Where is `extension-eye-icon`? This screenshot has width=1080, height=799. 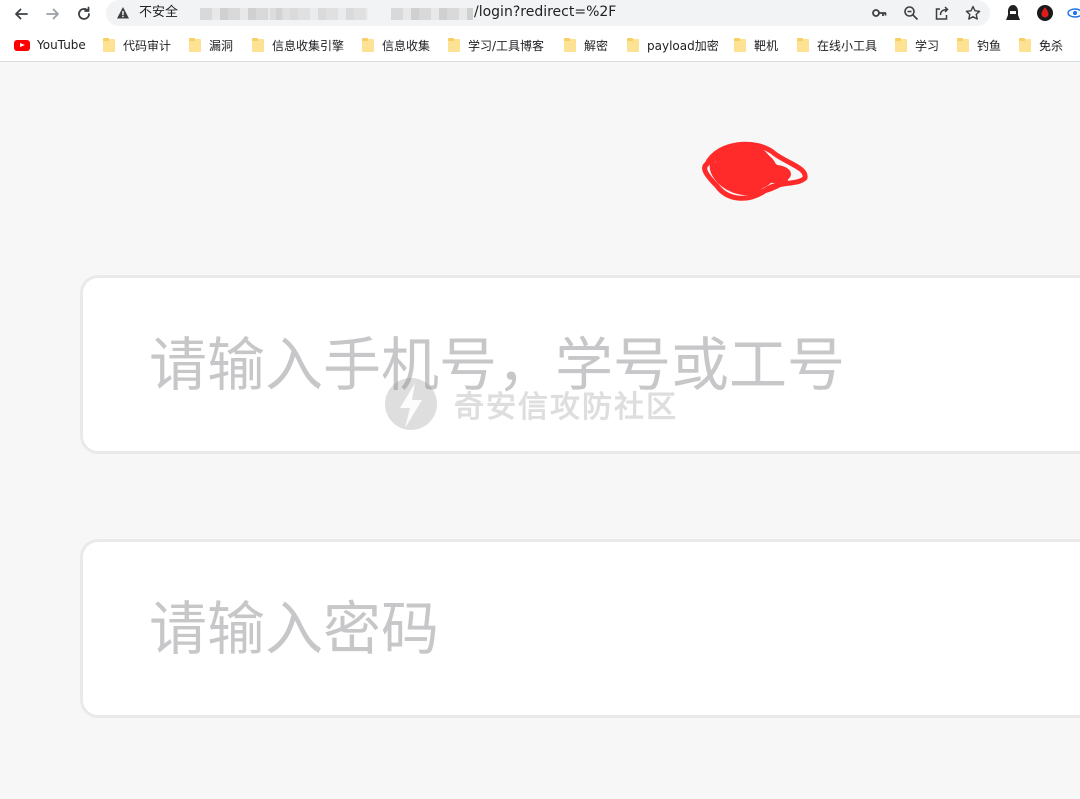
extension-eye-icon is located at coordinates (1073, 13).